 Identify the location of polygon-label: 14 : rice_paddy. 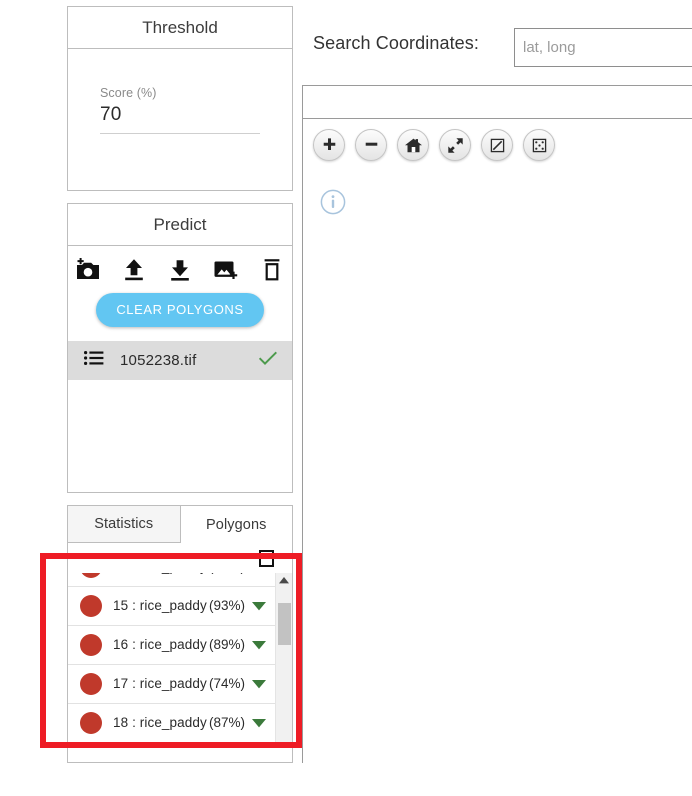
(160, 575).